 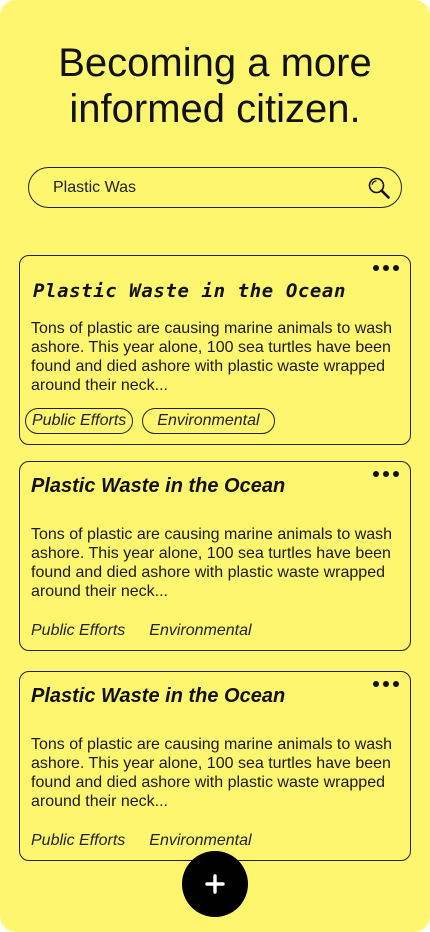 What do you see at coordinates (203, 187) in the screenshot?
I see `search-input` at bounding box center [203, 187].